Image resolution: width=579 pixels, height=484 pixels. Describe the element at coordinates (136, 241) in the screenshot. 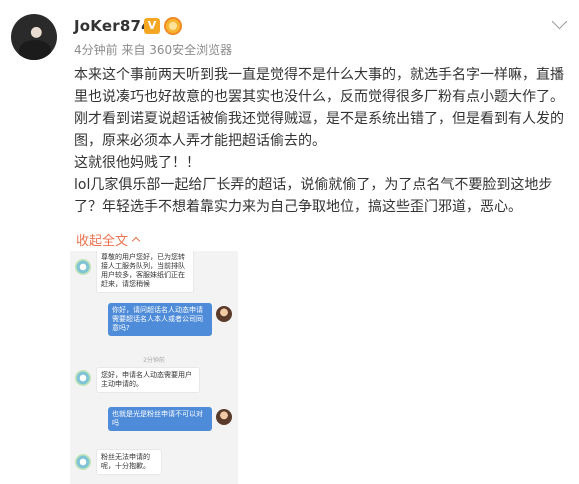

I see `chevron-up-icon` at that location.